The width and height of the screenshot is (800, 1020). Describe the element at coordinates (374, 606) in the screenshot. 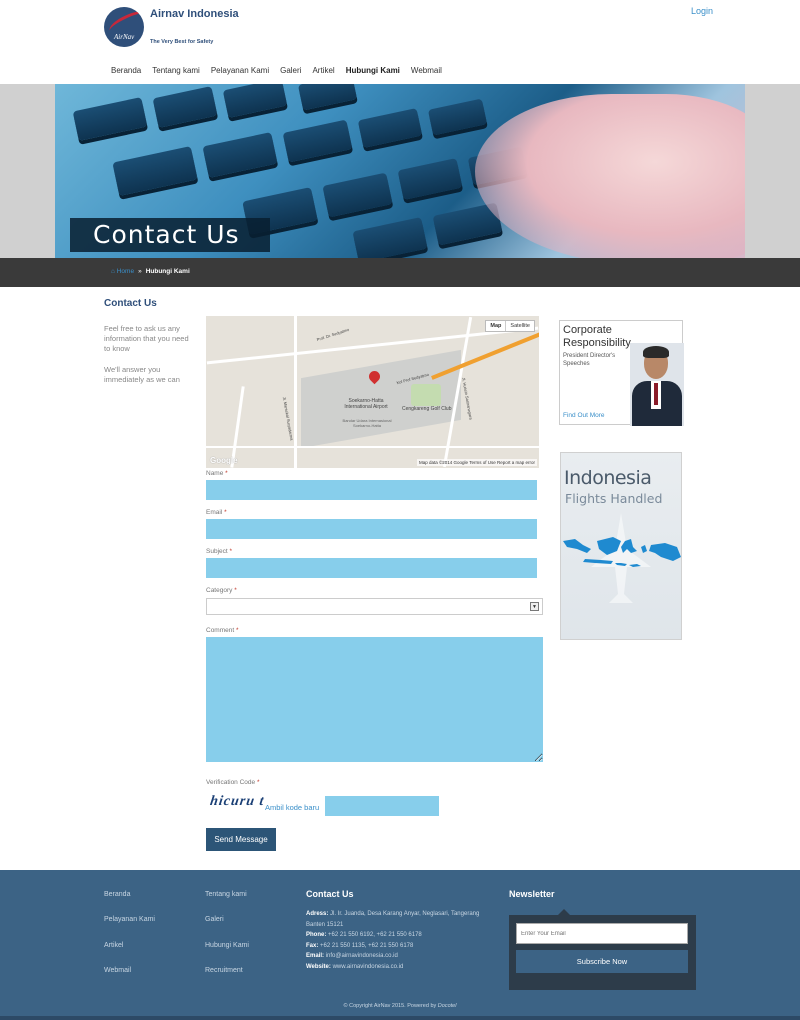

I see `category-select: ▼` at that location.